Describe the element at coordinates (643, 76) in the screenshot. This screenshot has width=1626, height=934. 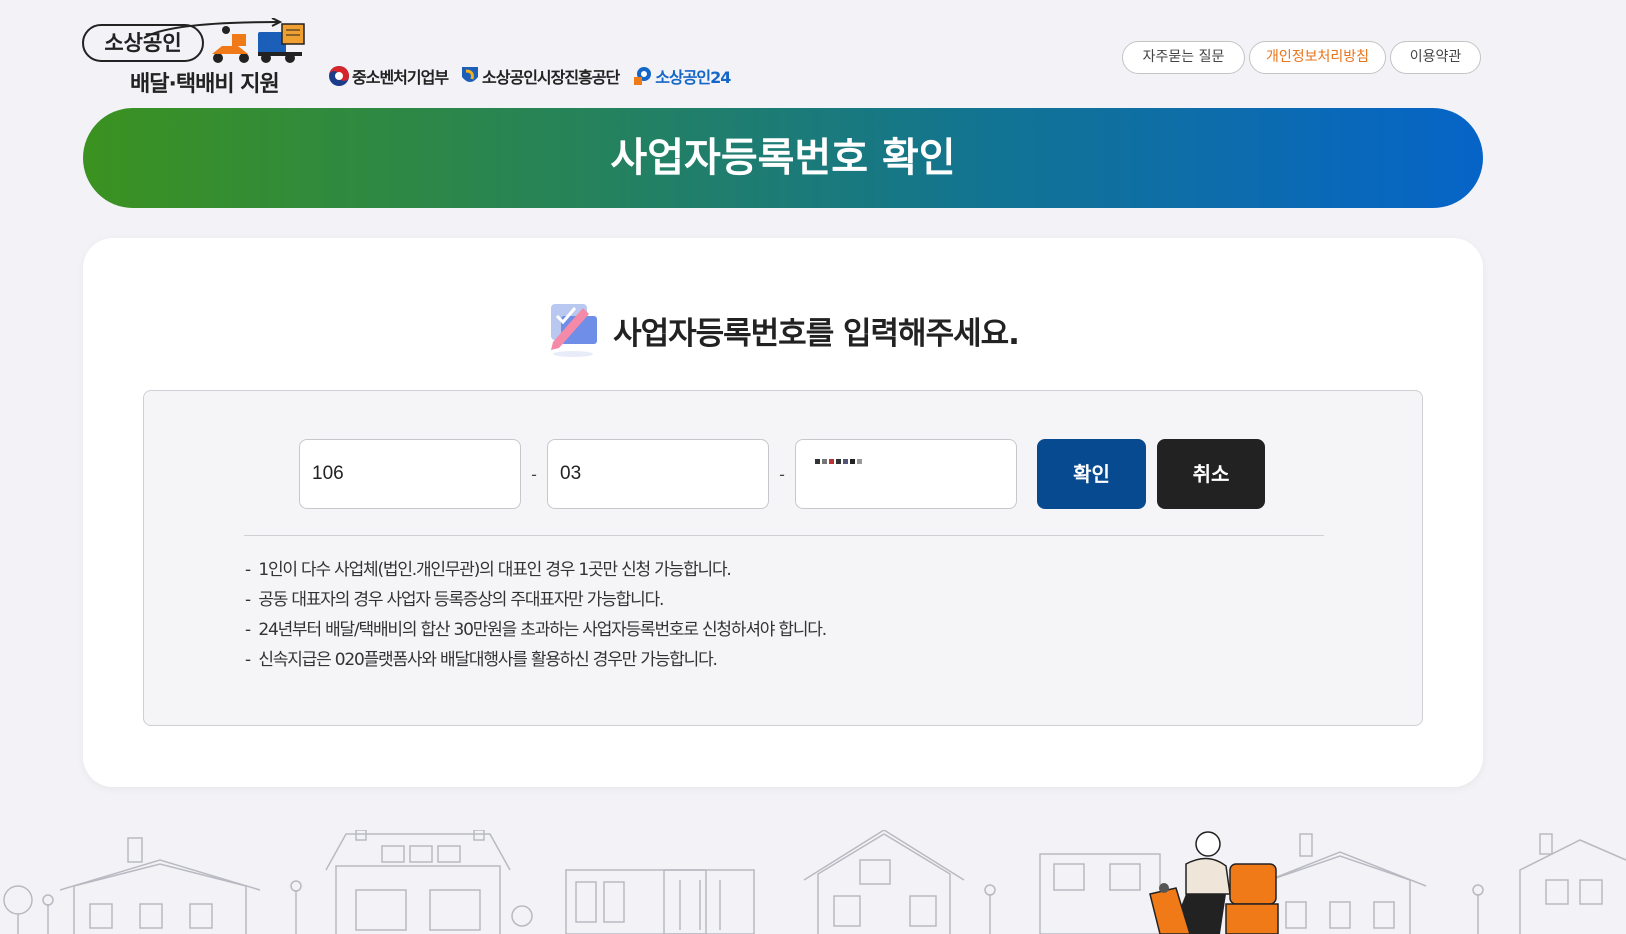
I see `sbiz24-icon` at that location.